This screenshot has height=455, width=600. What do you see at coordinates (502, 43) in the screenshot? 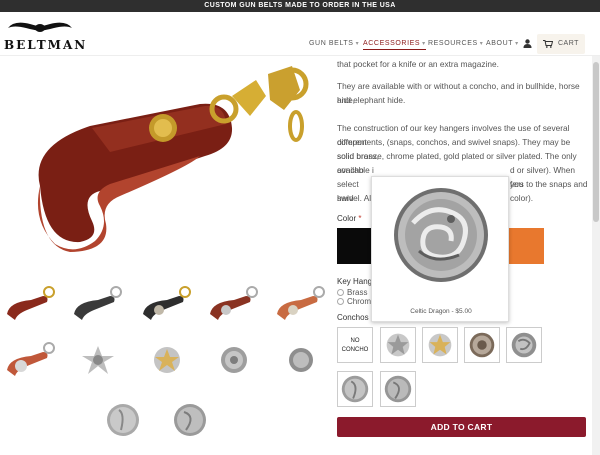
I see `nav-about: ABOUT ▾` at bounding box center [502, 43].